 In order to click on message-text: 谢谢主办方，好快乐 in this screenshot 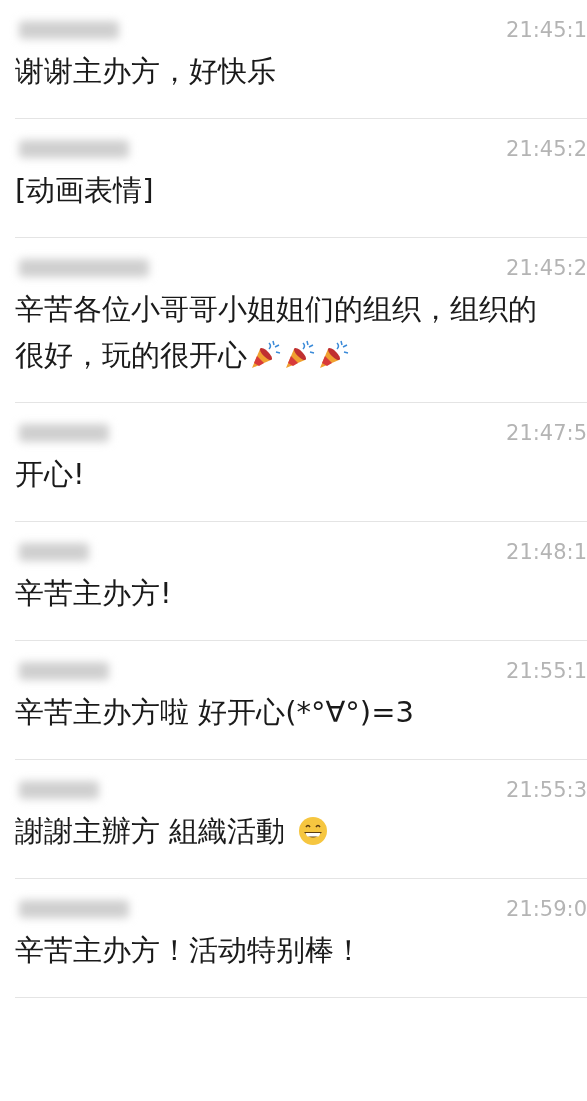, I will do `click(145, 71)`.